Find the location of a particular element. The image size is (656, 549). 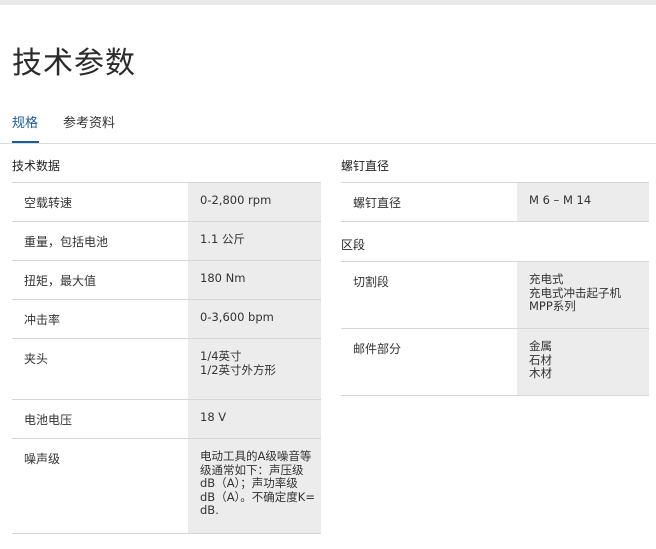

page-title: 技术参数 is located at coordinates (74, 63).